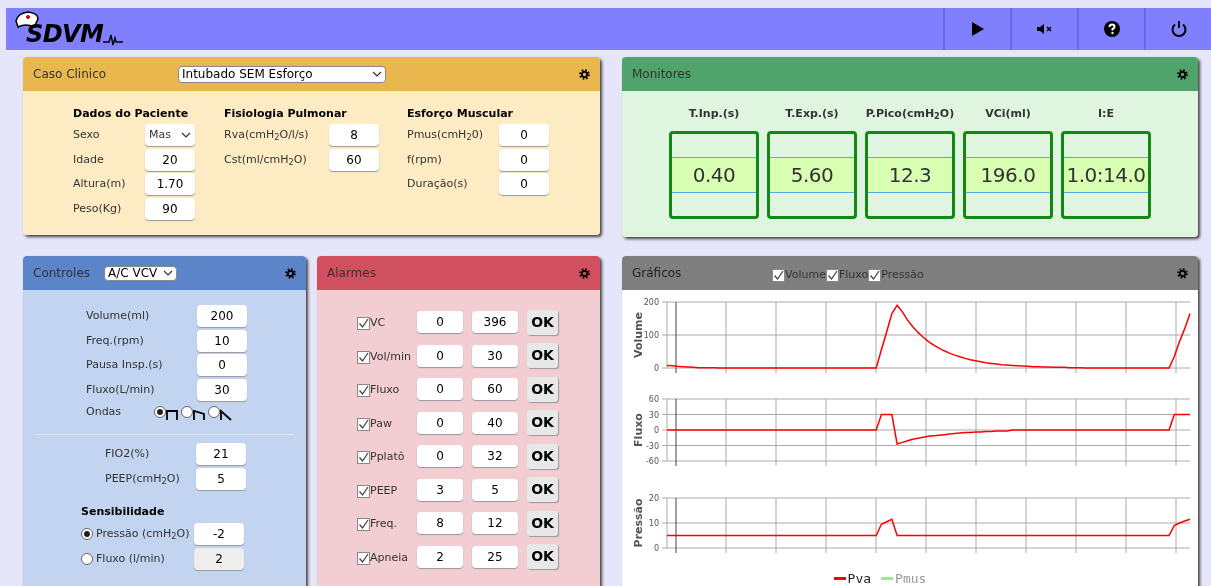  I want to click on axis-tick-label: 200, so click(651, 302).